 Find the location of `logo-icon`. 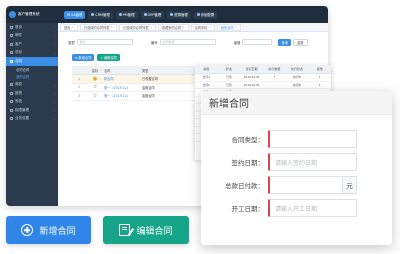

logo-icon is located at coordinates (12, 14).